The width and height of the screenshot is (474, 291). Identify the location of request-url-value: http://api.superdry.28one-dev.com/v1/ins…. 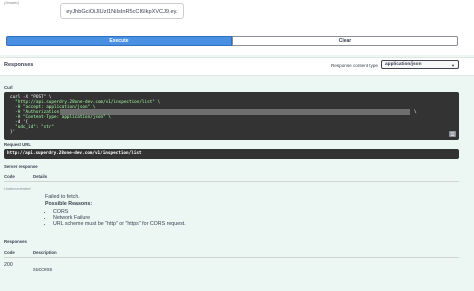
(74, 153).